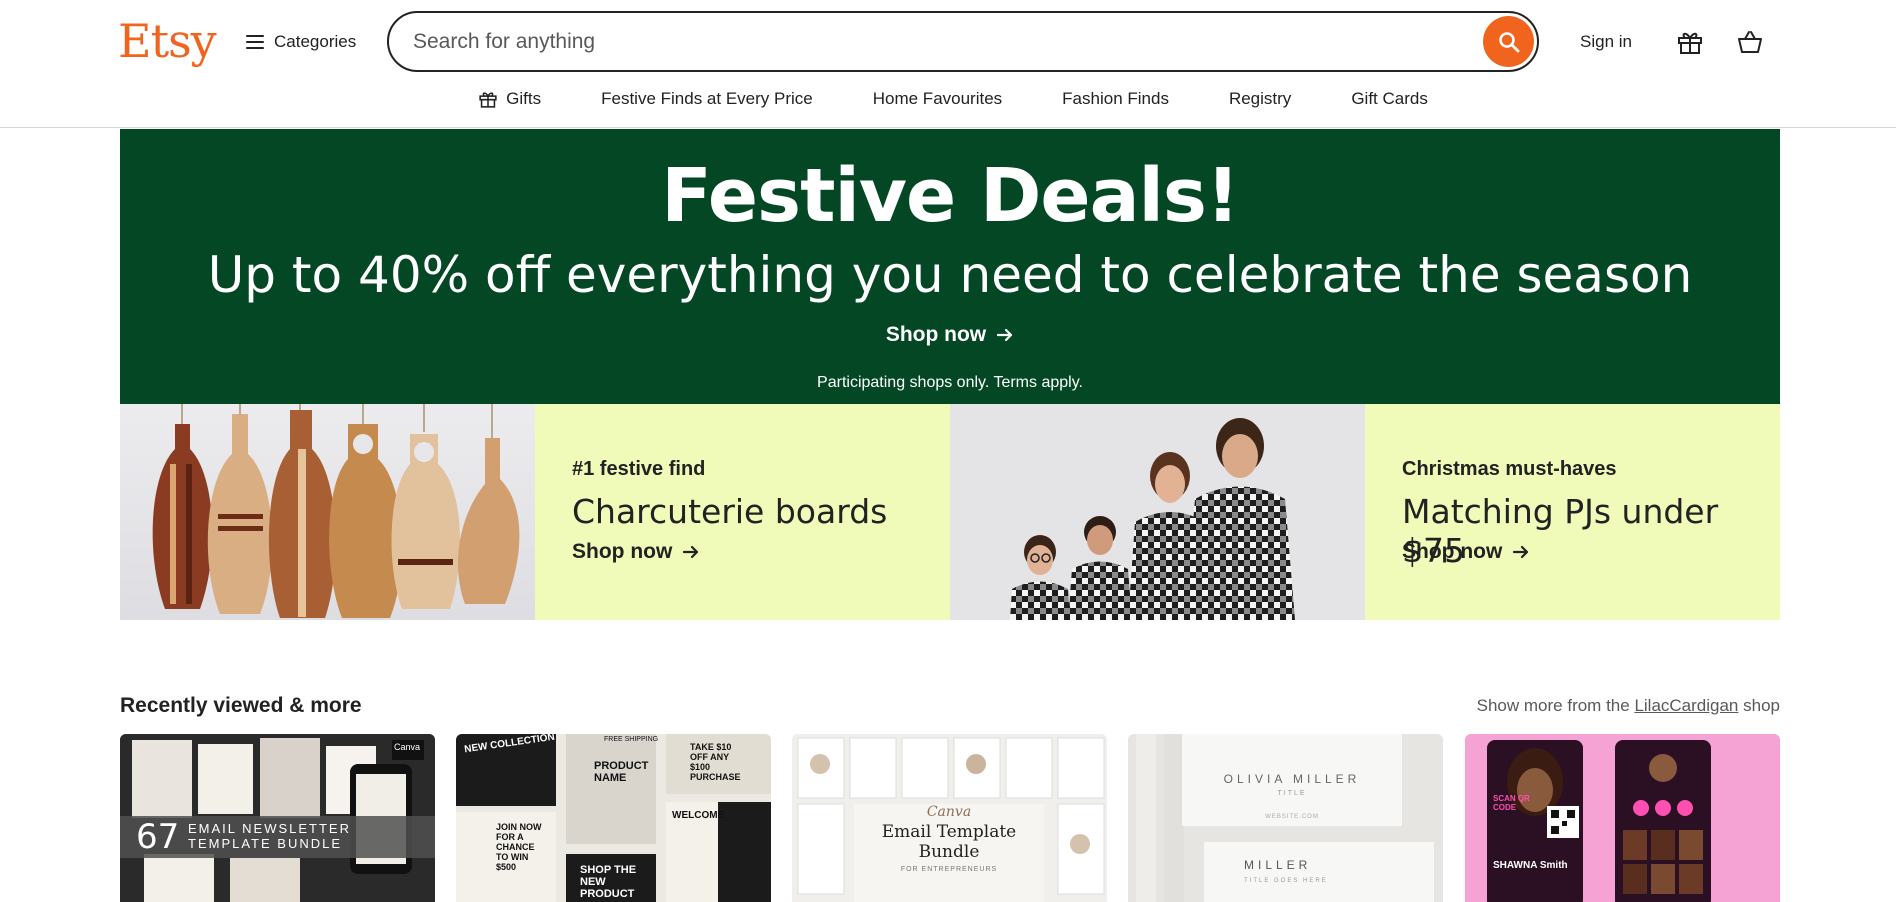 Image resolution: width=1896 pixels, height=902 pixels. I want to click on thumbnail-corner-text: Canva, so click(407, 747).